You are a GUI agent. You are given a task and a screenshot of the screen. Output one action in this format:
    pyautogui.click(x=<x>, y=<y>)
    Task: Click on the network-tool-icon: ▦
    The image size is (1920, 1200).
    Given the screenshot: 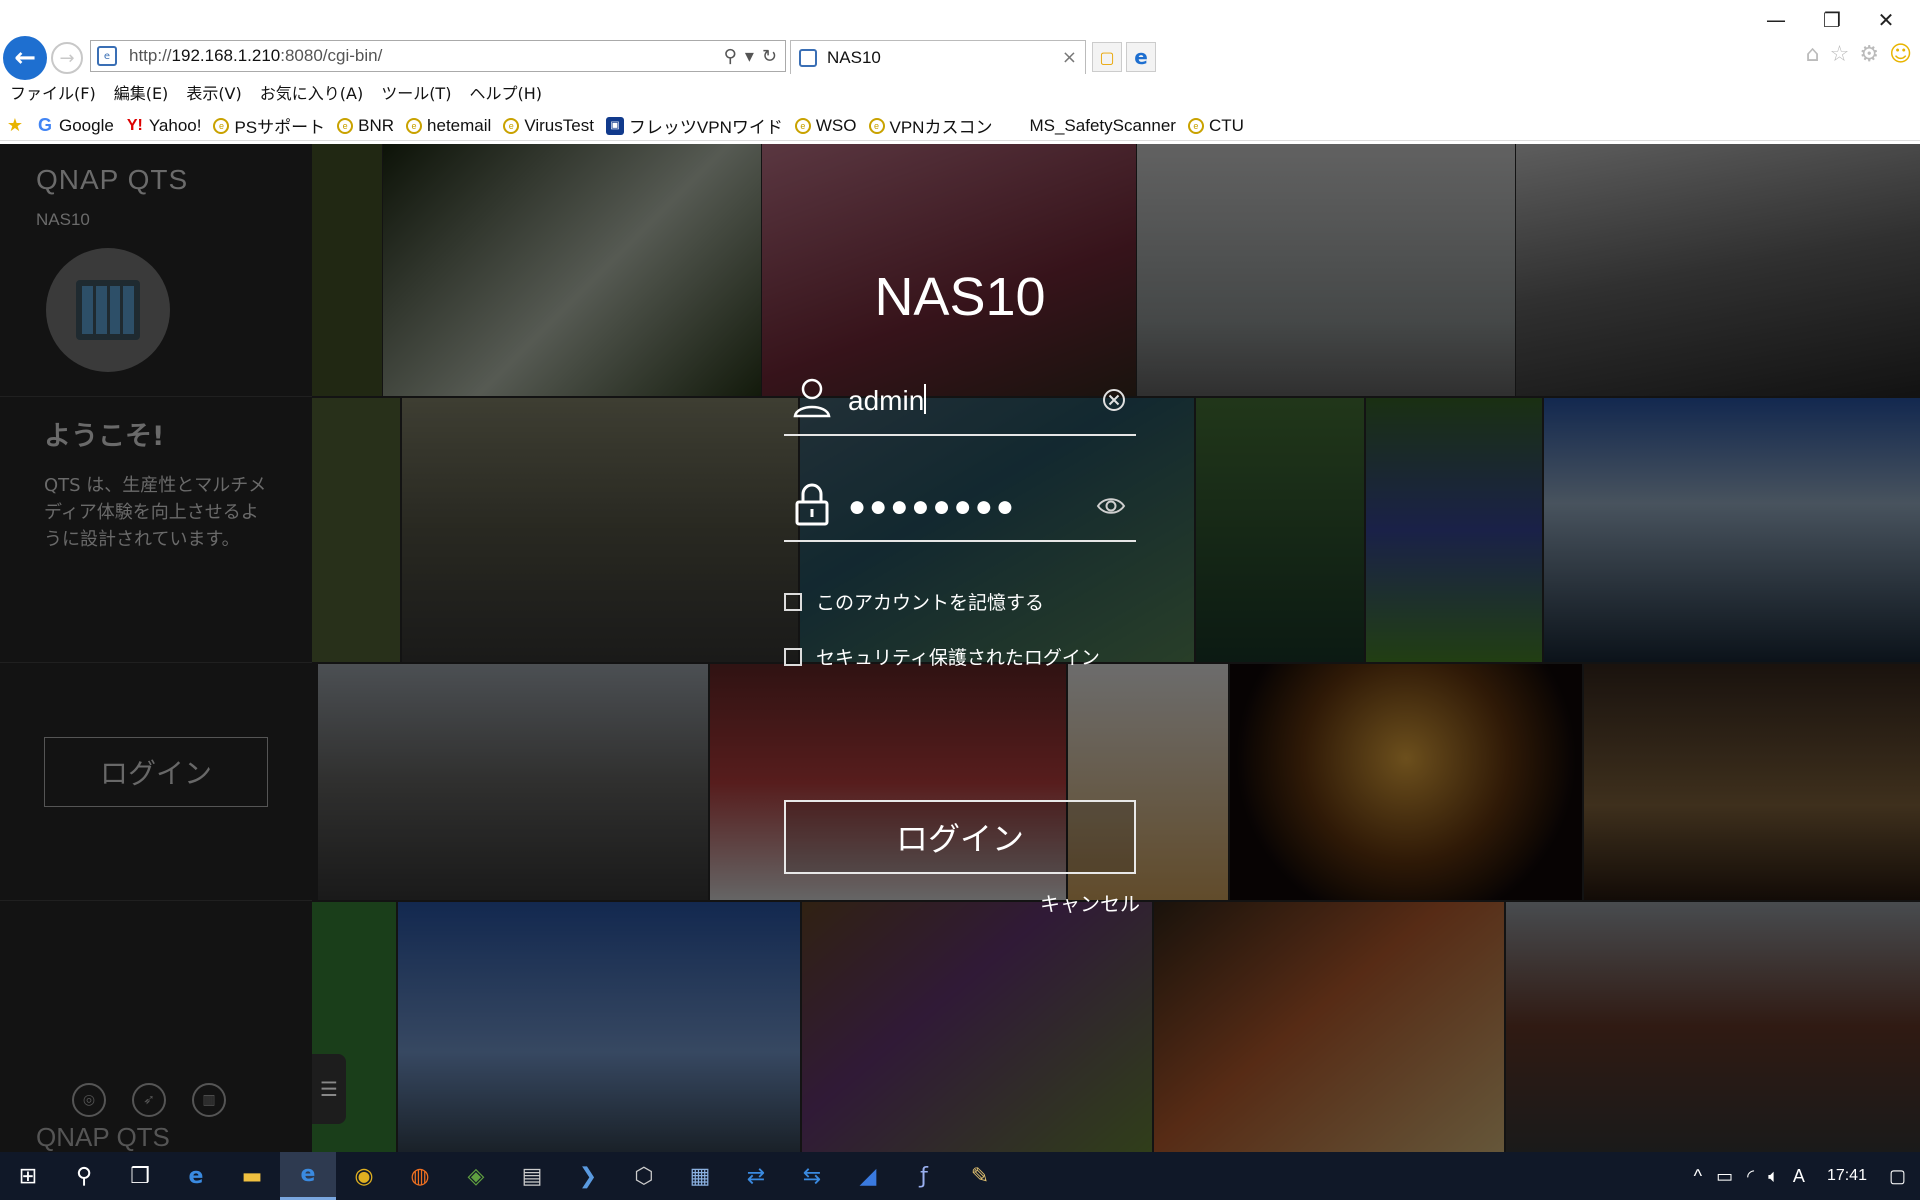 What is the action you would take?
    pyautogui.click(x=700, y=1176)
    